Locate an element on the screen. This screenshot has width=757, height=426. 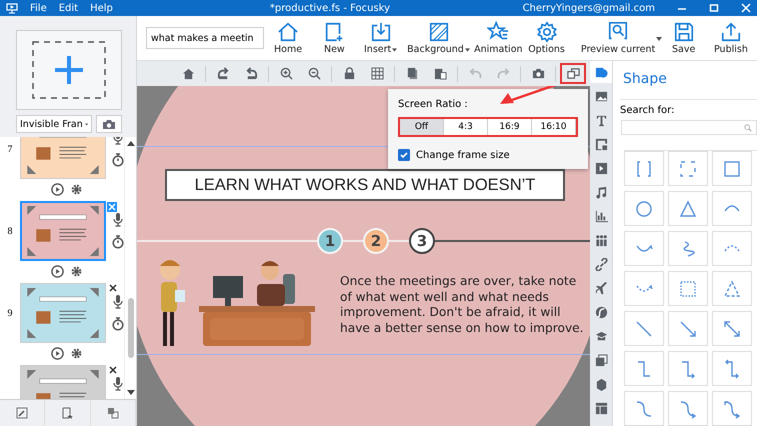
insert-button: Insert is located at coordinates (380, 38).